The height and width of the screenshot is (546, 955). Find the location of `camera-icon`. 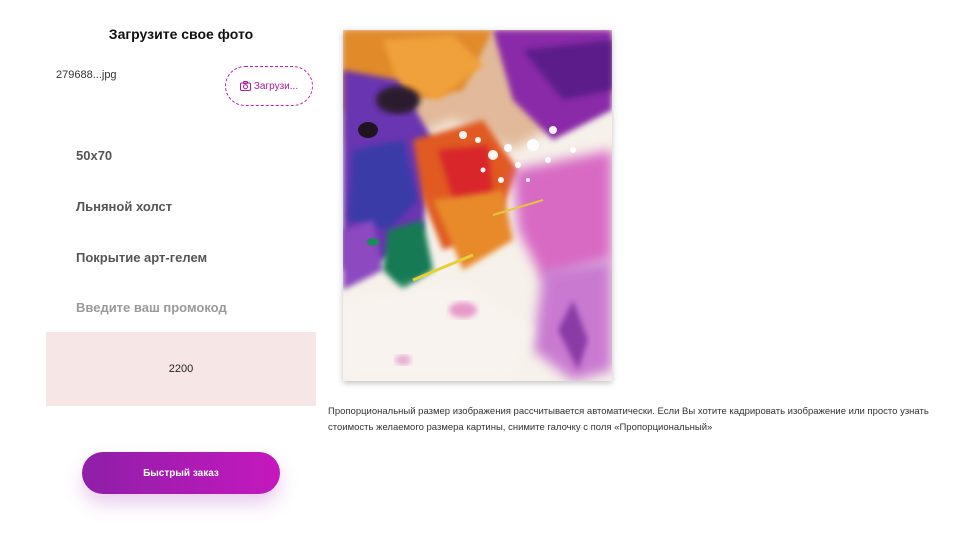

camera-icon is located at coordinates (245, 86).